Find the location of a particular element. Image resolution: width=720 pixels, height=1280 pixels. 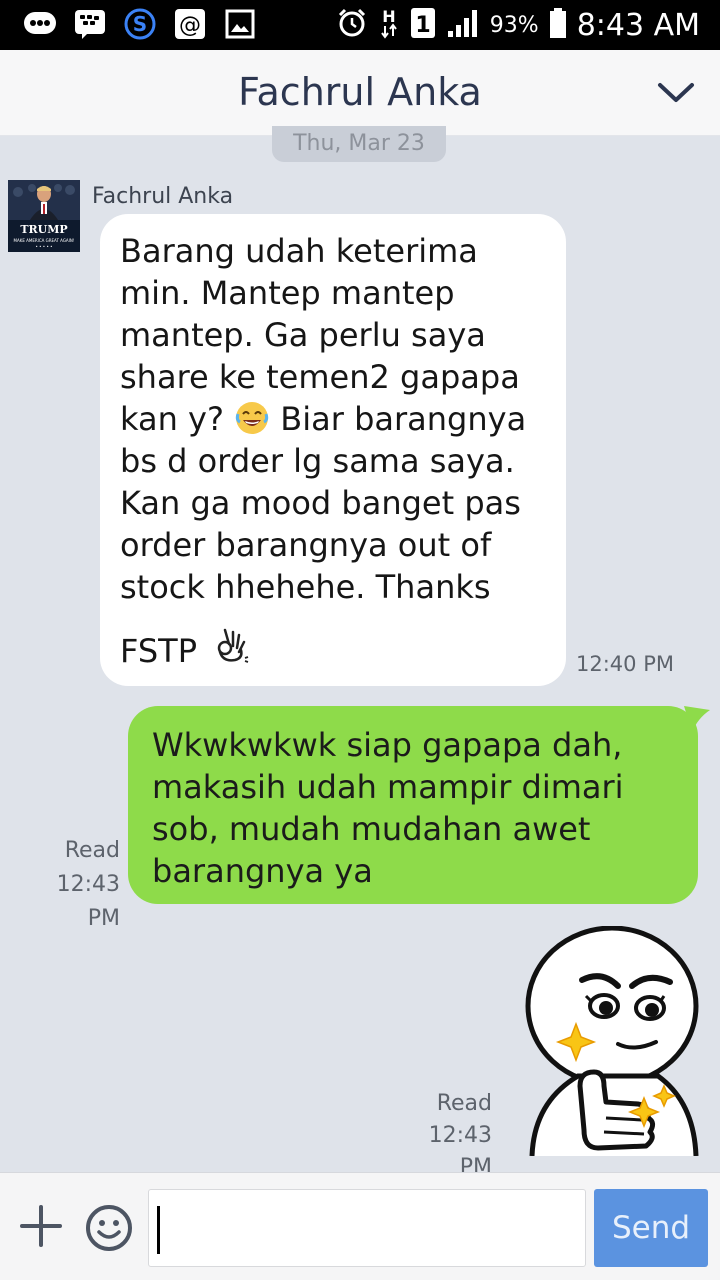

date-separator: Thu, Mar 23 is located at coordinates (359, 144).